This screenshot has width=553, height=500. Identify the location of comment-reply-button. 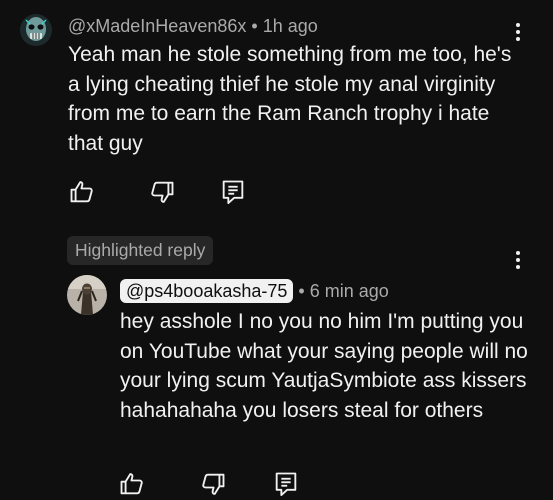
(233, 192).